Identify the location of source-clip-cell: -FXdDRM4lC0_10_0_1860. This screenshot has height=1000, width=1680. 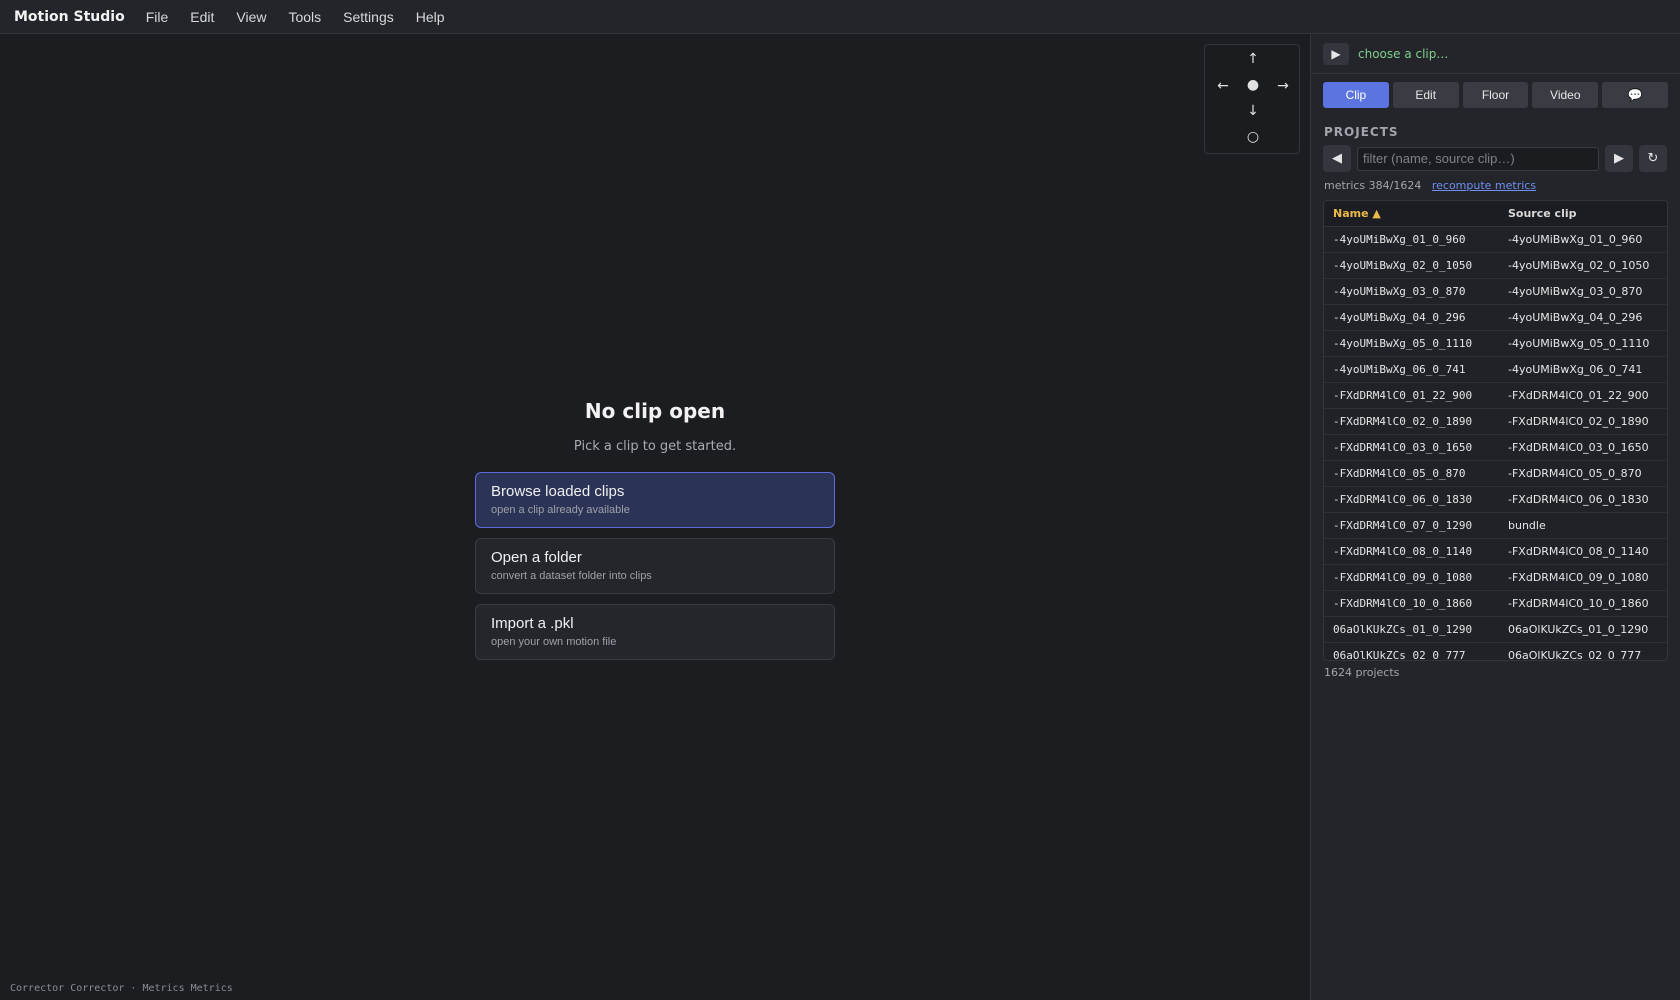
(1583, 603).